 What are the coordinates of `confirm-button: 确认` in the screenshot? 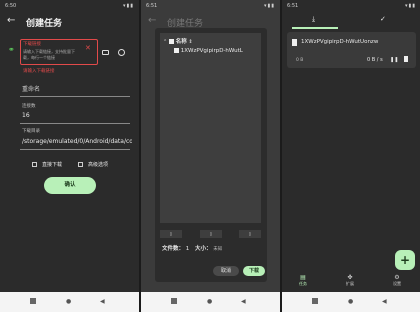 It's located at (70, 185).